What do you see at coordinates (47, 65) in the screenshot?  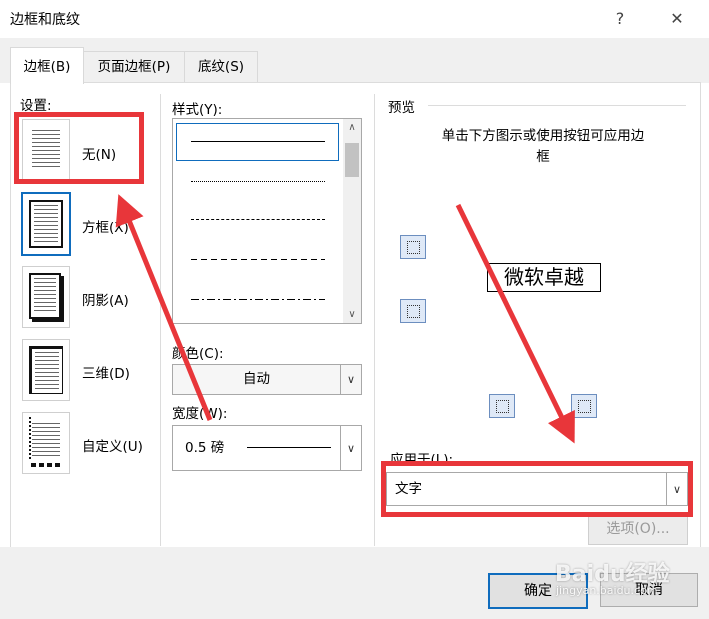 I see `tab-borders: 边框(B)` at bounding box center [47, 65].